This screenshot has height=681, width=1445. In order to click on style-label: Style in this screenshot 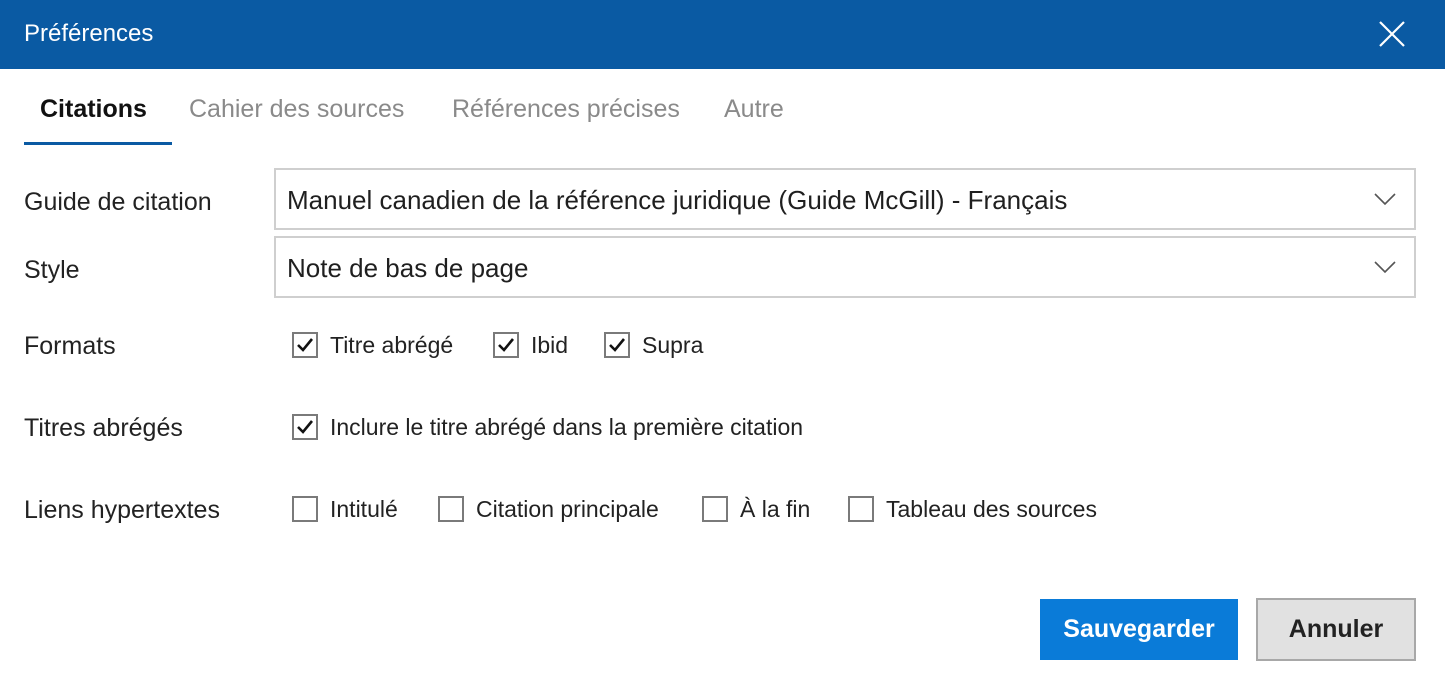, I will do `click(52, 270)`.